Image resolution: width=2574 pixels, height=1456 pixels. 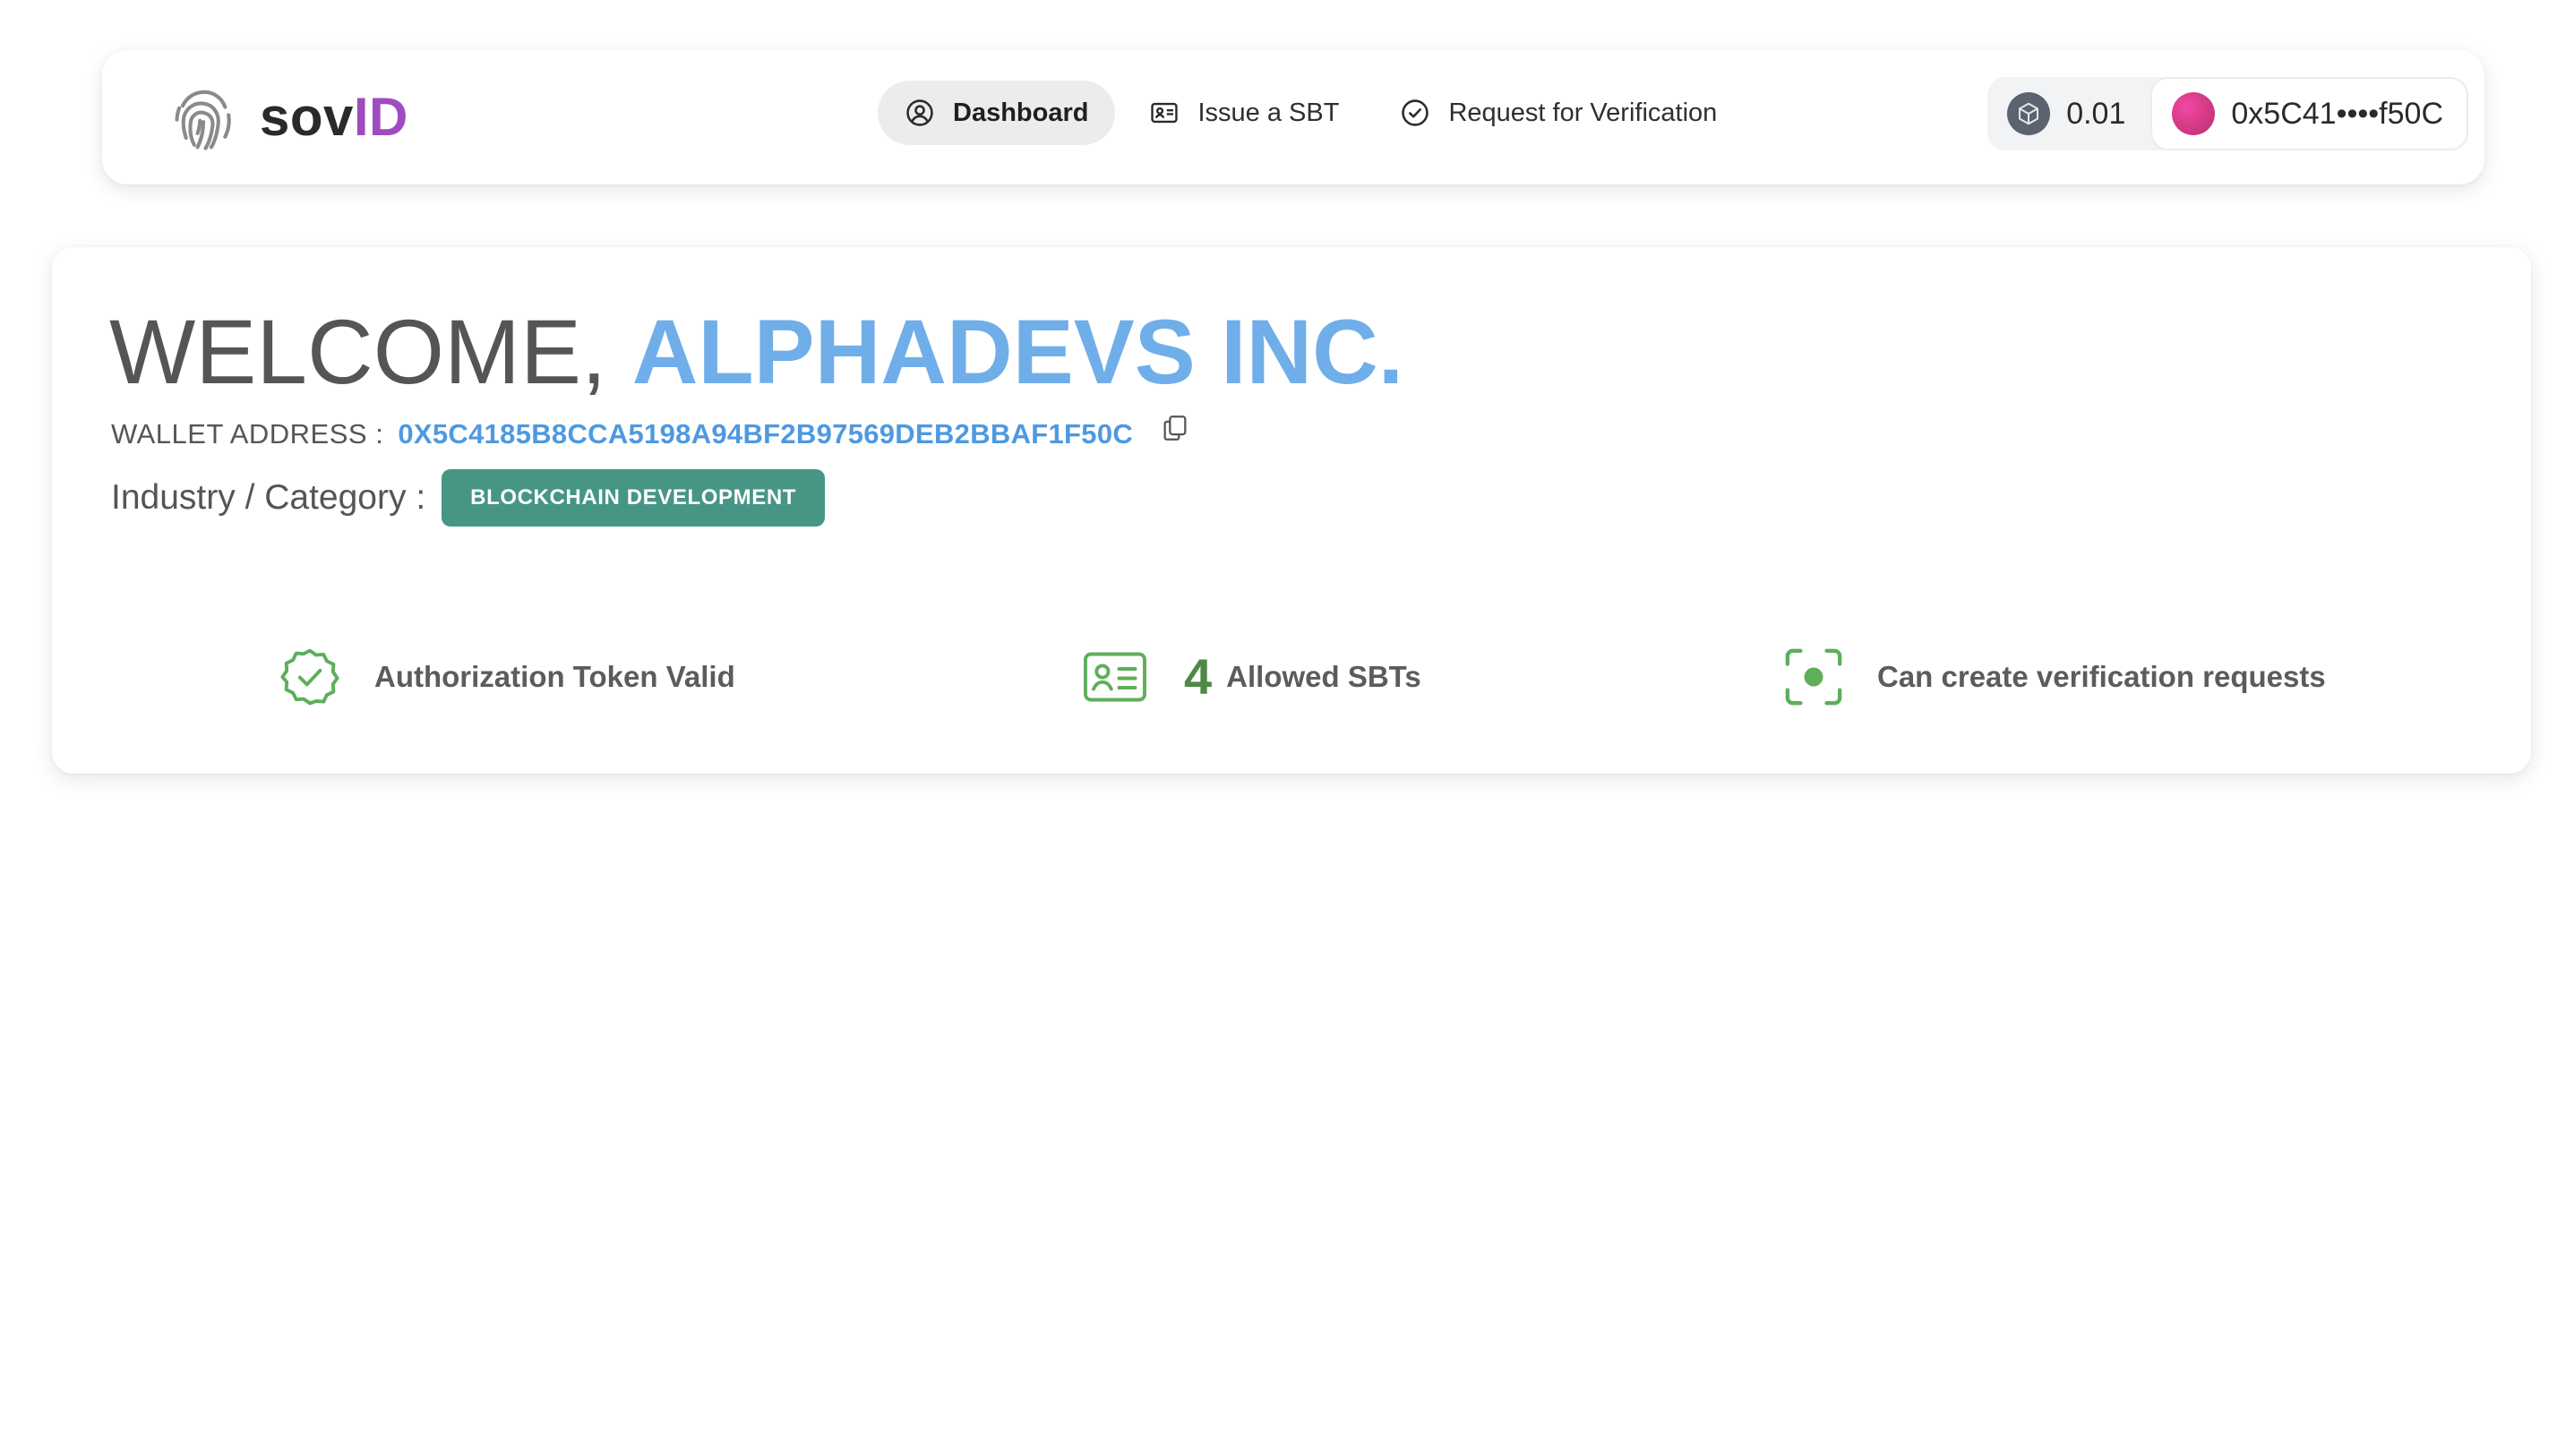 I want to click on nav-issue-sbt-label: Issue a SBT, so click(x=1268, y=112).